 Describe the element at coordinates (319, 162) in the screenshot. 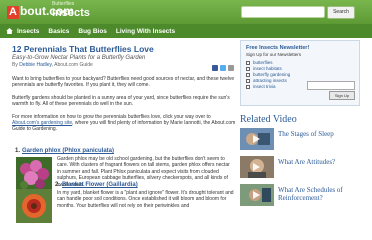

I see `video-title: What Are Attitudes?` at that location.